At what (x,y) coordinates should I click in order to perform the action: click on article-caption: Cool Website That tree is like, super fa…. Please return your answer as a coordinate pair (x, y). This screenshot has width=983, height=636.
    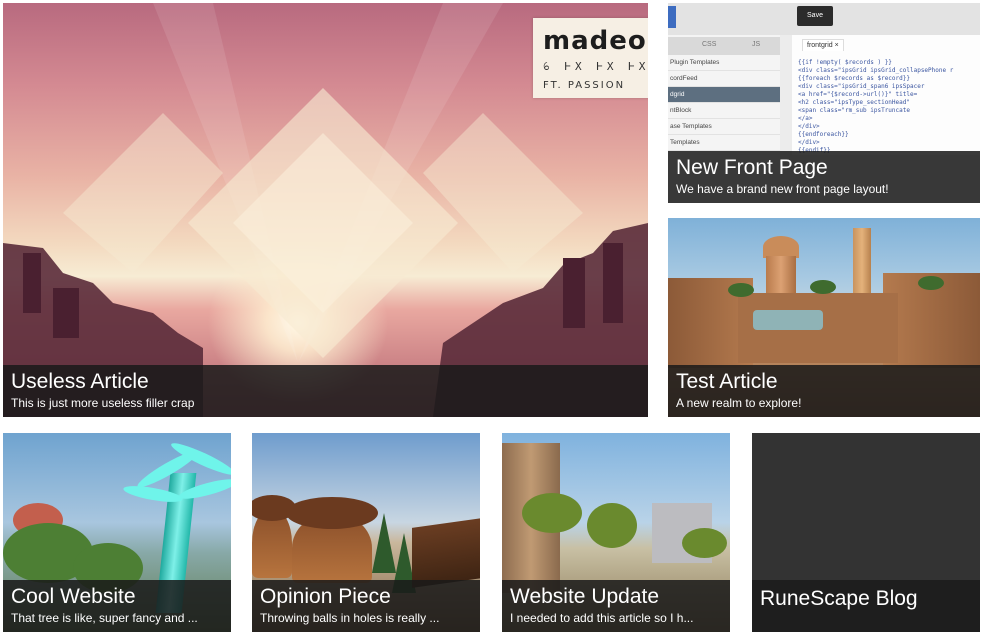
    Looking at the image, I should click on (117, 606).